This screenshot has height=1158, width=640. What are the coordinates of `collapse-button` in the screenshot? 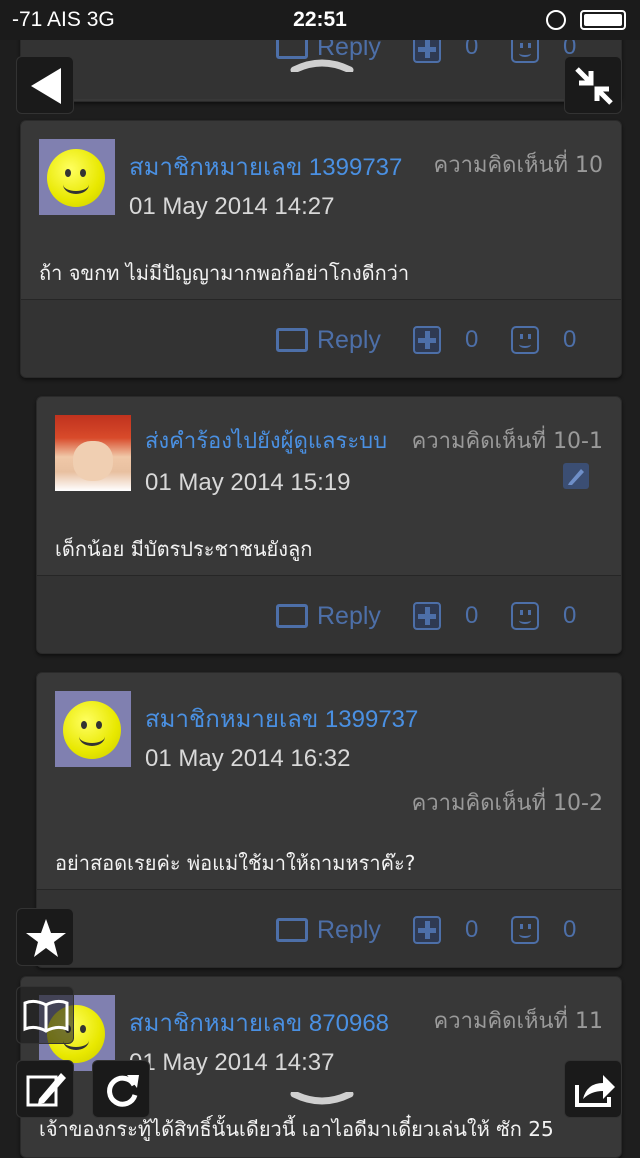 It's located at (593, 85).